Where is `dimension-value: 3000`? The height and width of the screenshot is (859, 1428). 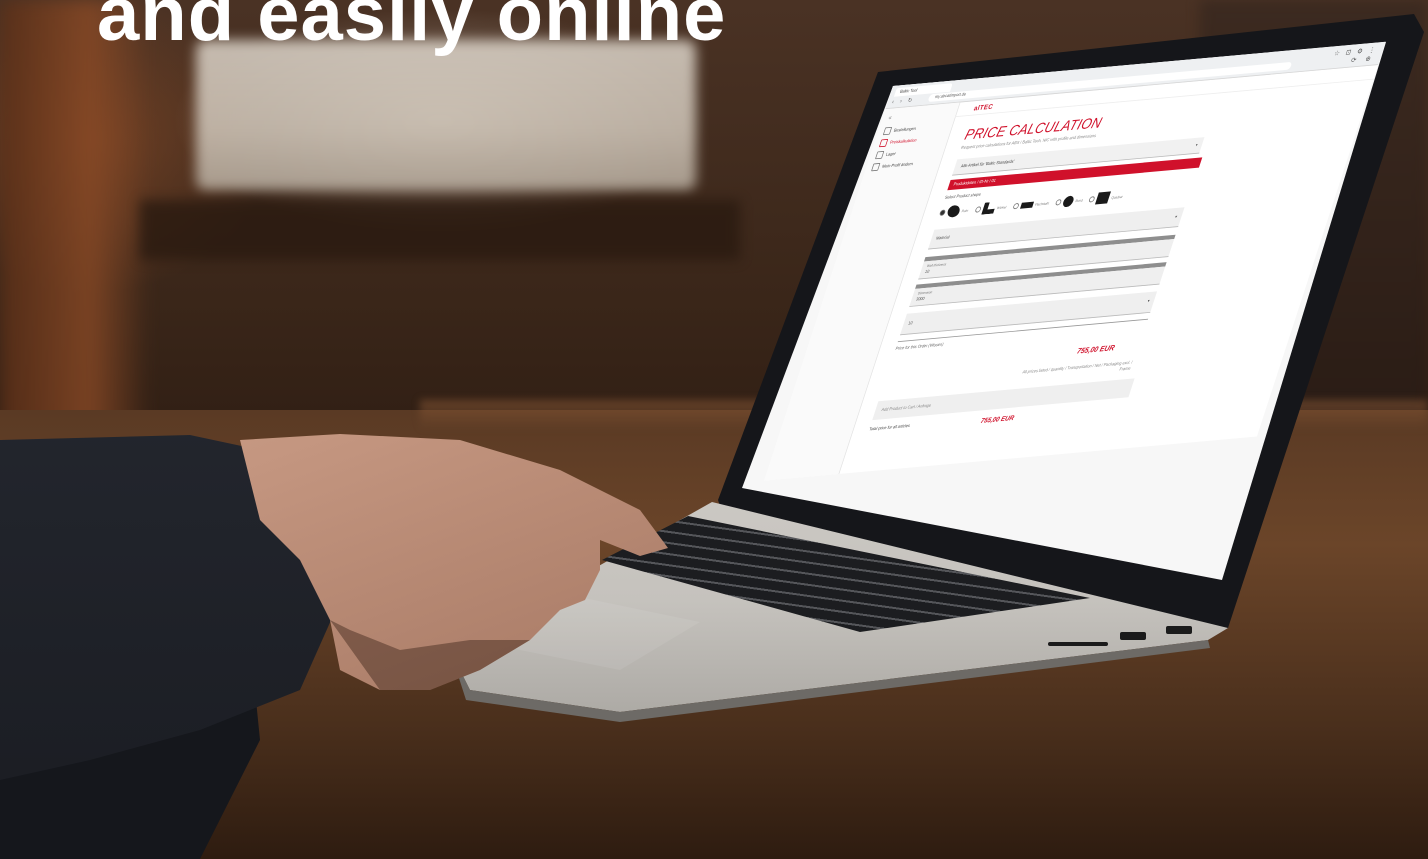 dimension-value: 3000 is located at coordinates (920, 299).